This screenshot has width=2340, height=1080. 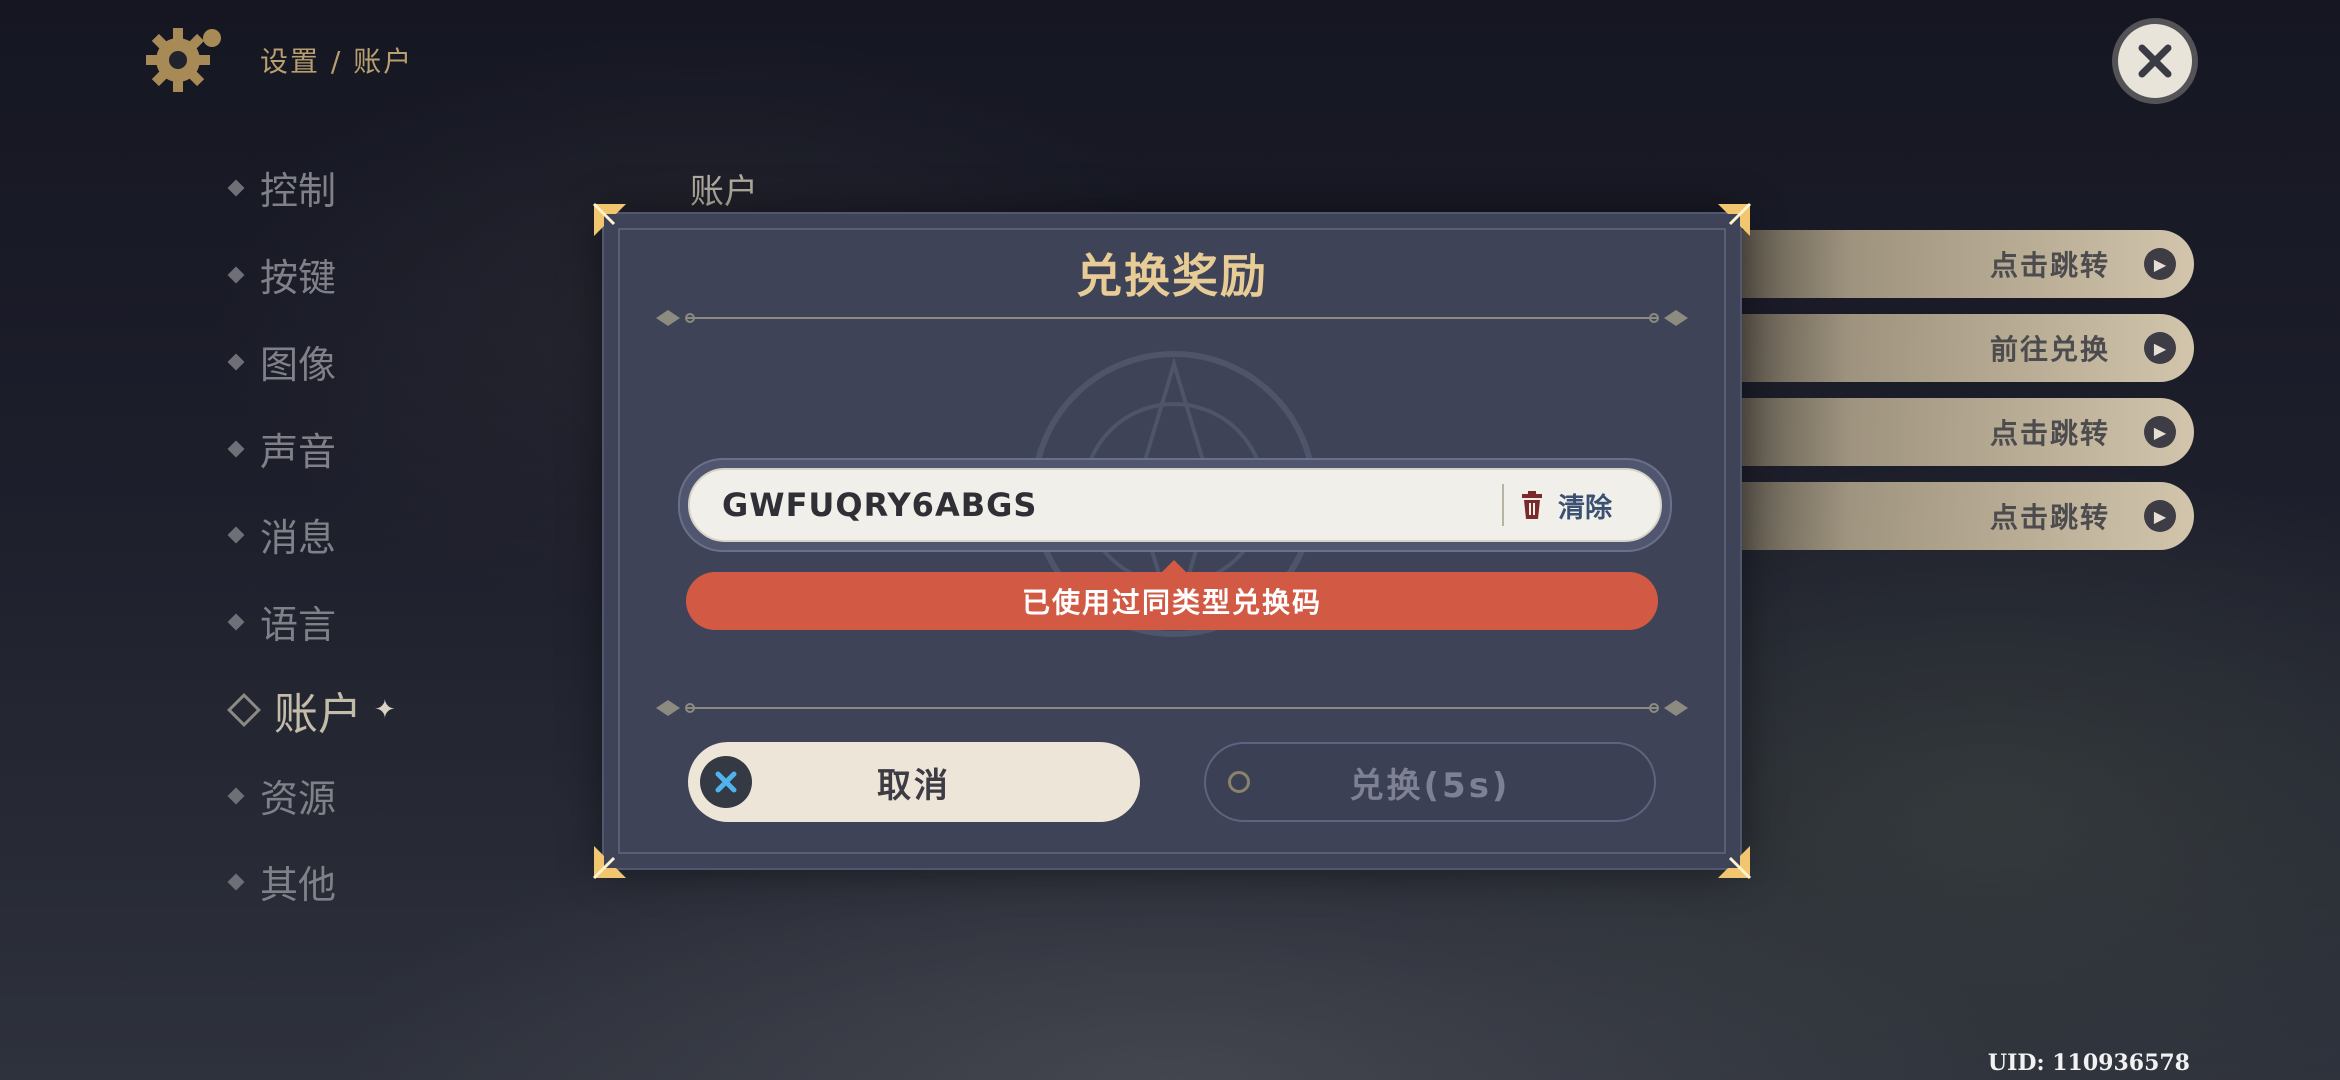 I want to click on redeem-code-input: GWFUQRY6ABGS 清除, so click(x=1175, y=505).